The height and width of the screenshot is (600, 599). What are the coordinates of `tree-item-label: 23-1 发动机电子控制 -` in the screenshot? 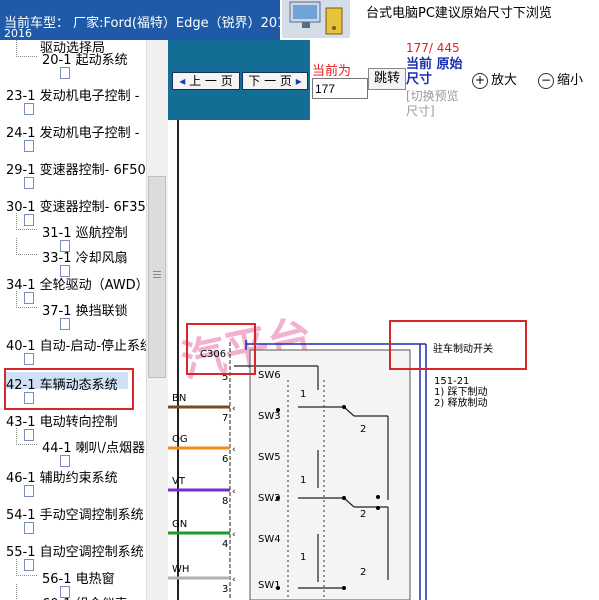 It's located at (73, 96).